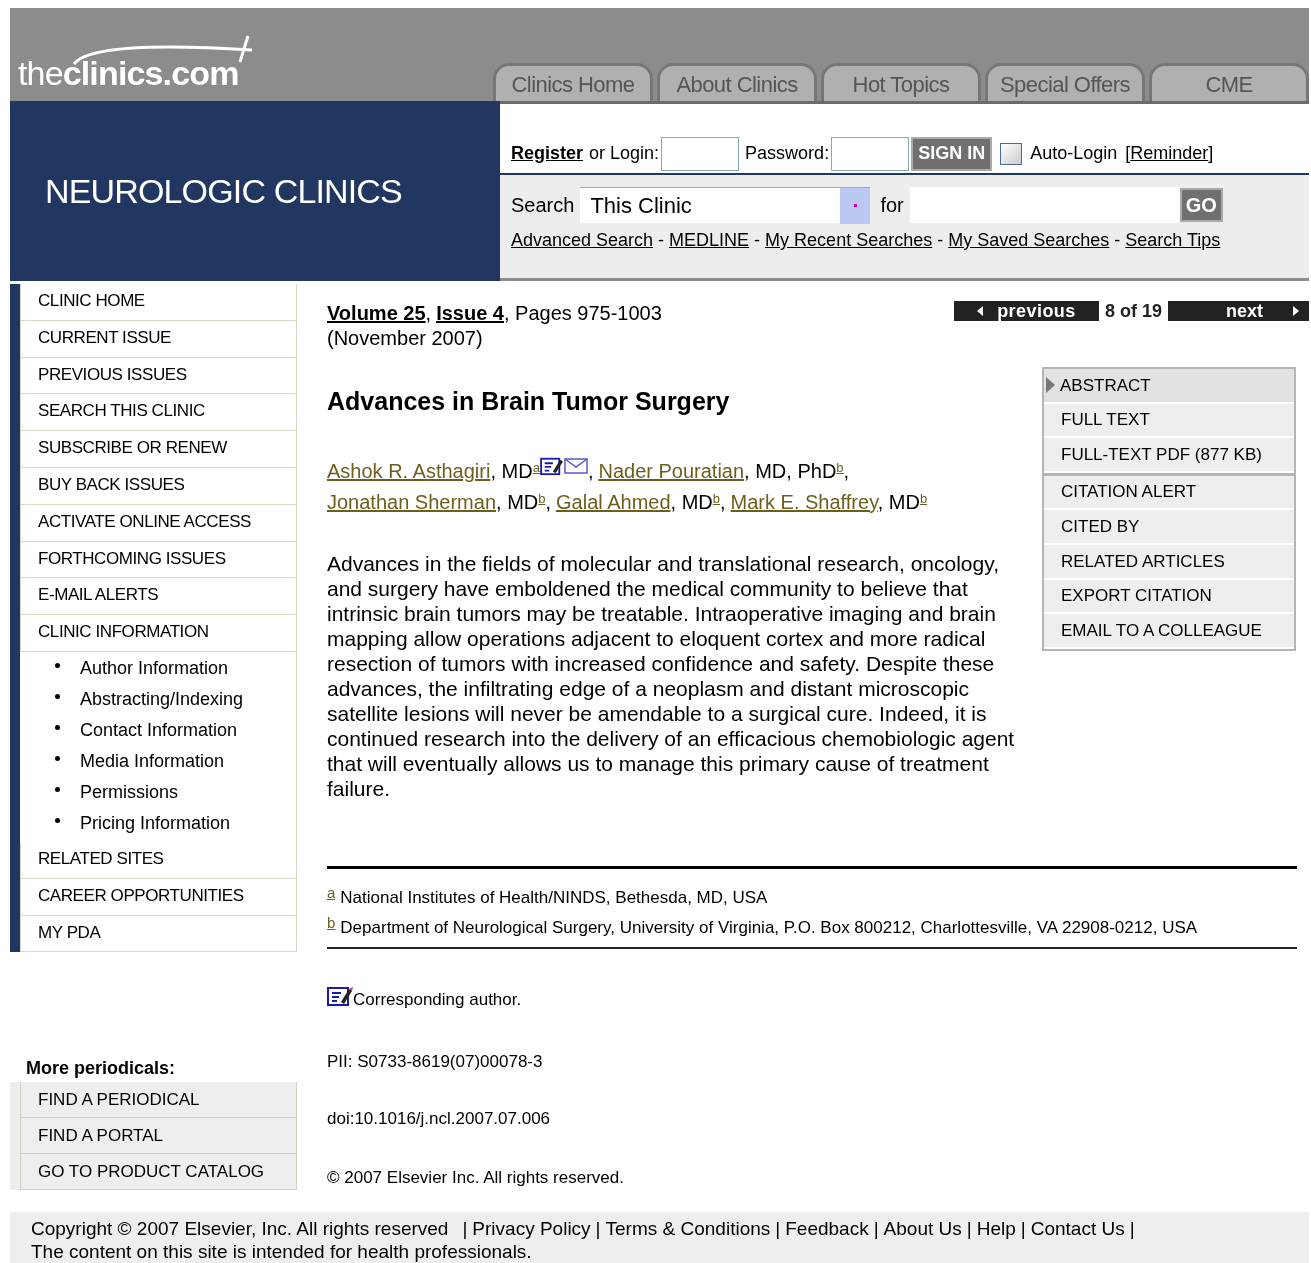  I want to click on search-link: My Recent Searches, so click(849, 240).